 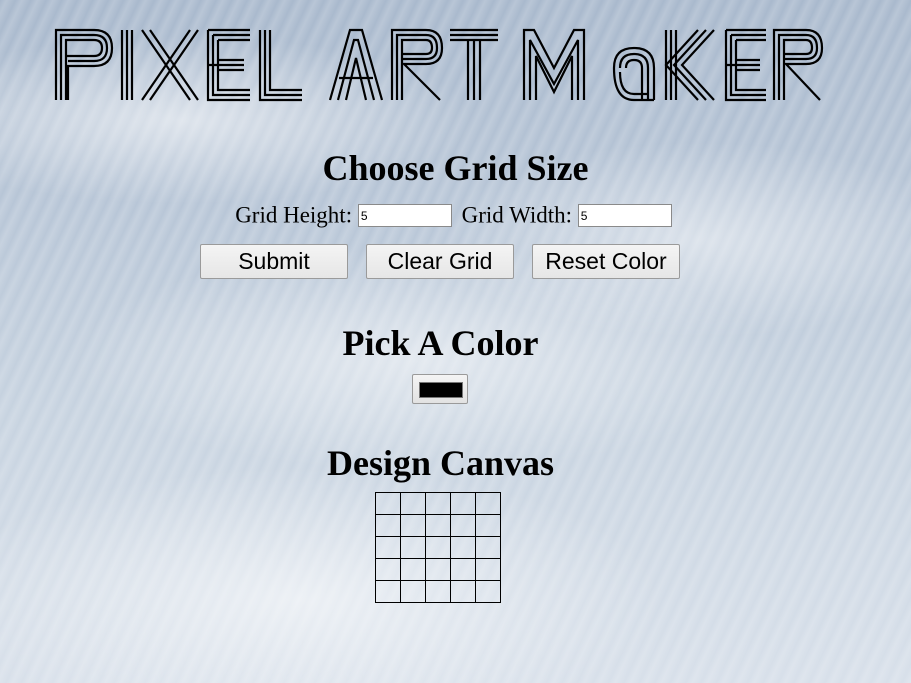 What do you see at coordinates (294, 215) in the screenshot?
I see `grid-height-label: Grid Height:` at bounding box center [294, 215].